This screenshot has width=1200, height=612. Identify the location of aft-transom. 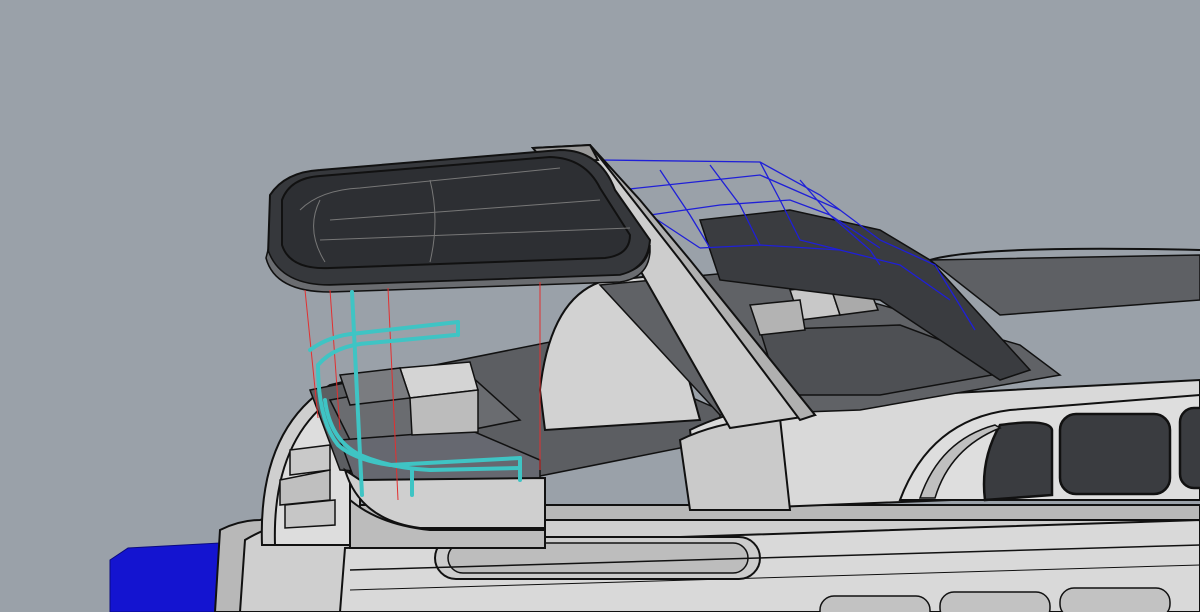
(444, 508).